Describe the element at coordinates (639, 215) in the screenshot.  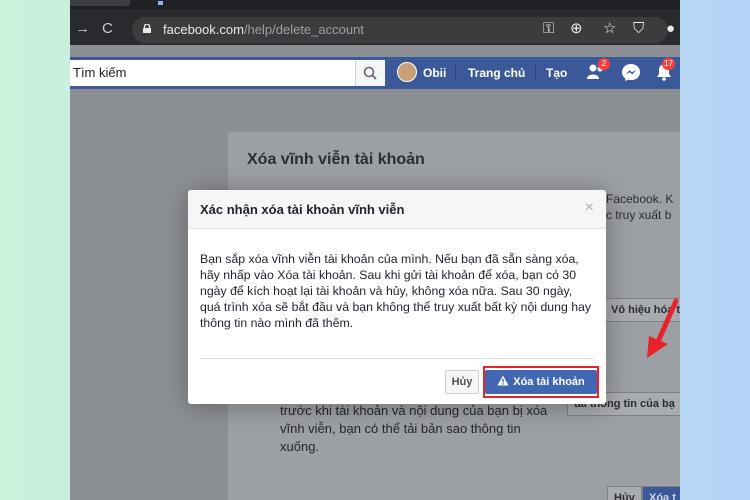
I see `page-text-fragment: c truy xuất b` at that location.